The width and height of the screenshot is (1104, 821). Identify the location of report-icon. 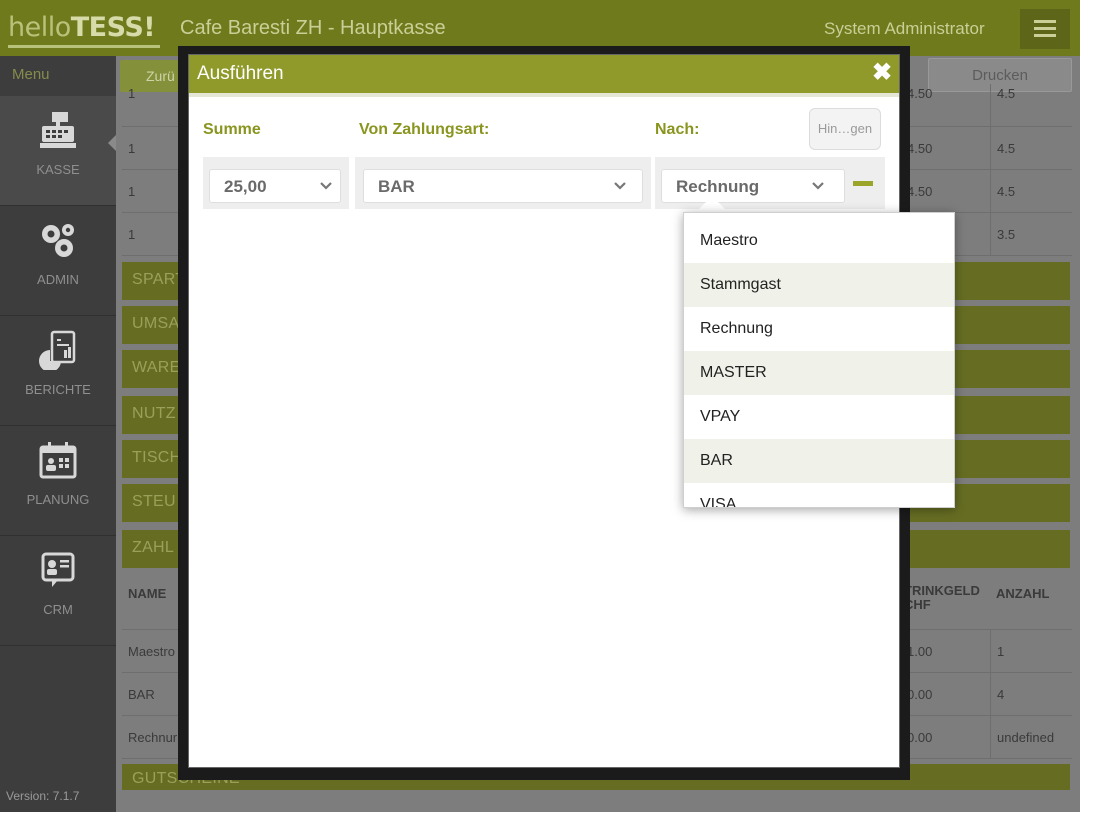
(57, 350).